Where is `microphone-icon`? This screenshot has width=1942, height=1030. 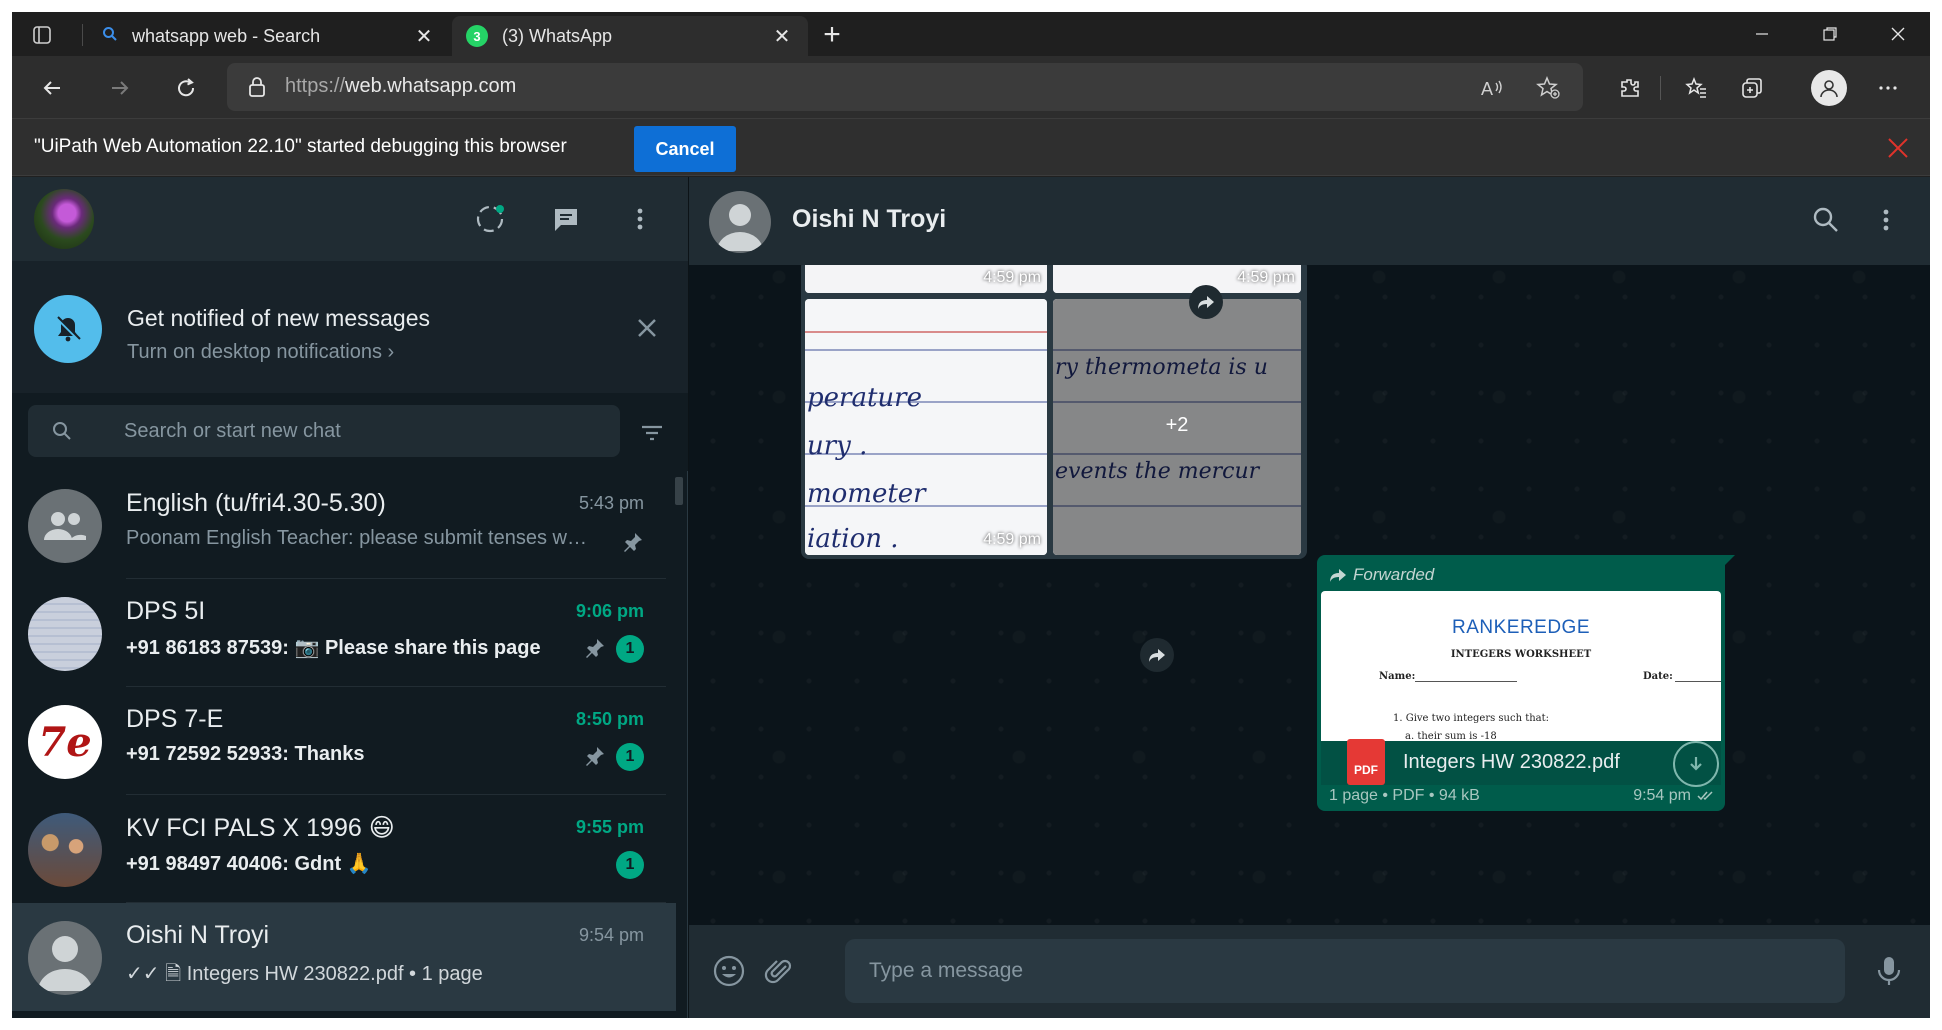
microphone-icon is located at coordinates (1889, 971).